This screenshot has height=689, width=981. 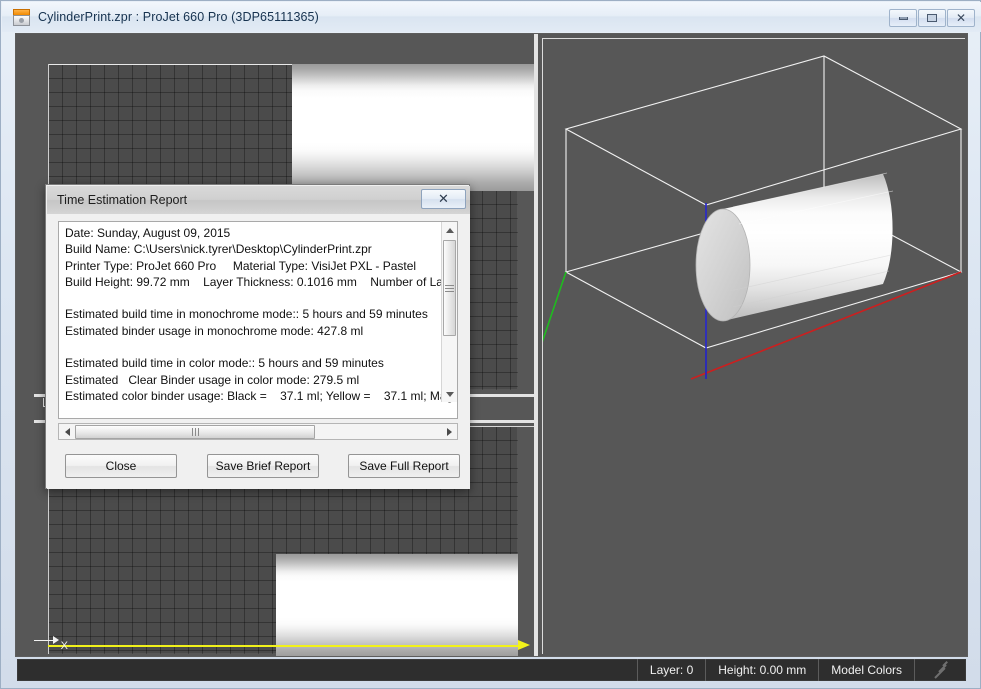 I want to click on close-button: ✕, so click(x=961, y=18).